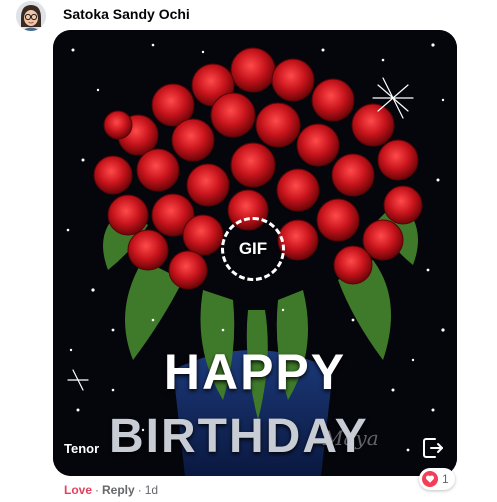 The height and width of the screenshot is (502, 497). I want to click on comment-author-name: Satoka Sandy Ochi, so click(126, 14).